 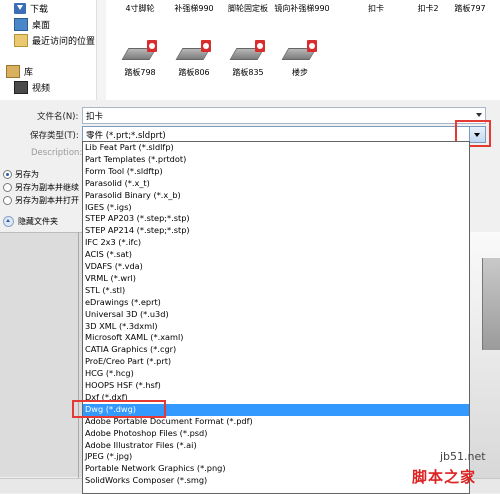 What do you see at coordinates (29, 72) in the screenshot?
I see `nav-item-label: 库` at bounding box center [29, 72].